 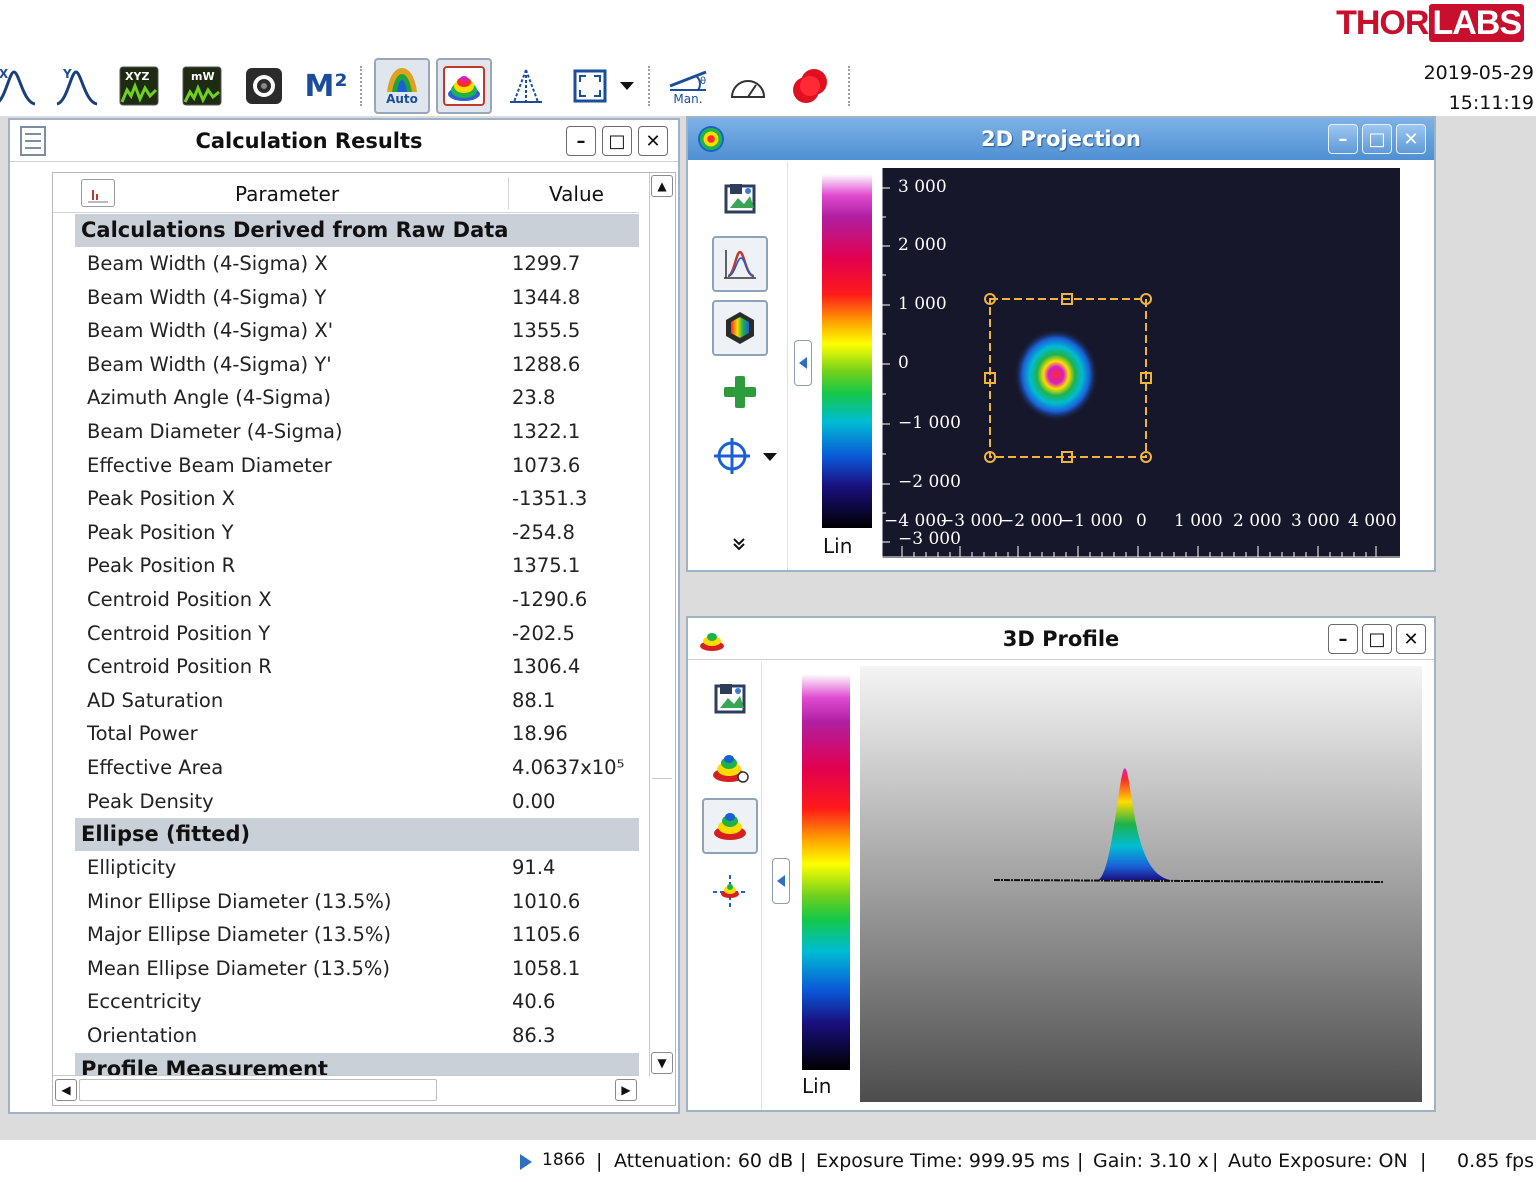 I want to click on row-value: 23.8, so click(x=534, y=398).